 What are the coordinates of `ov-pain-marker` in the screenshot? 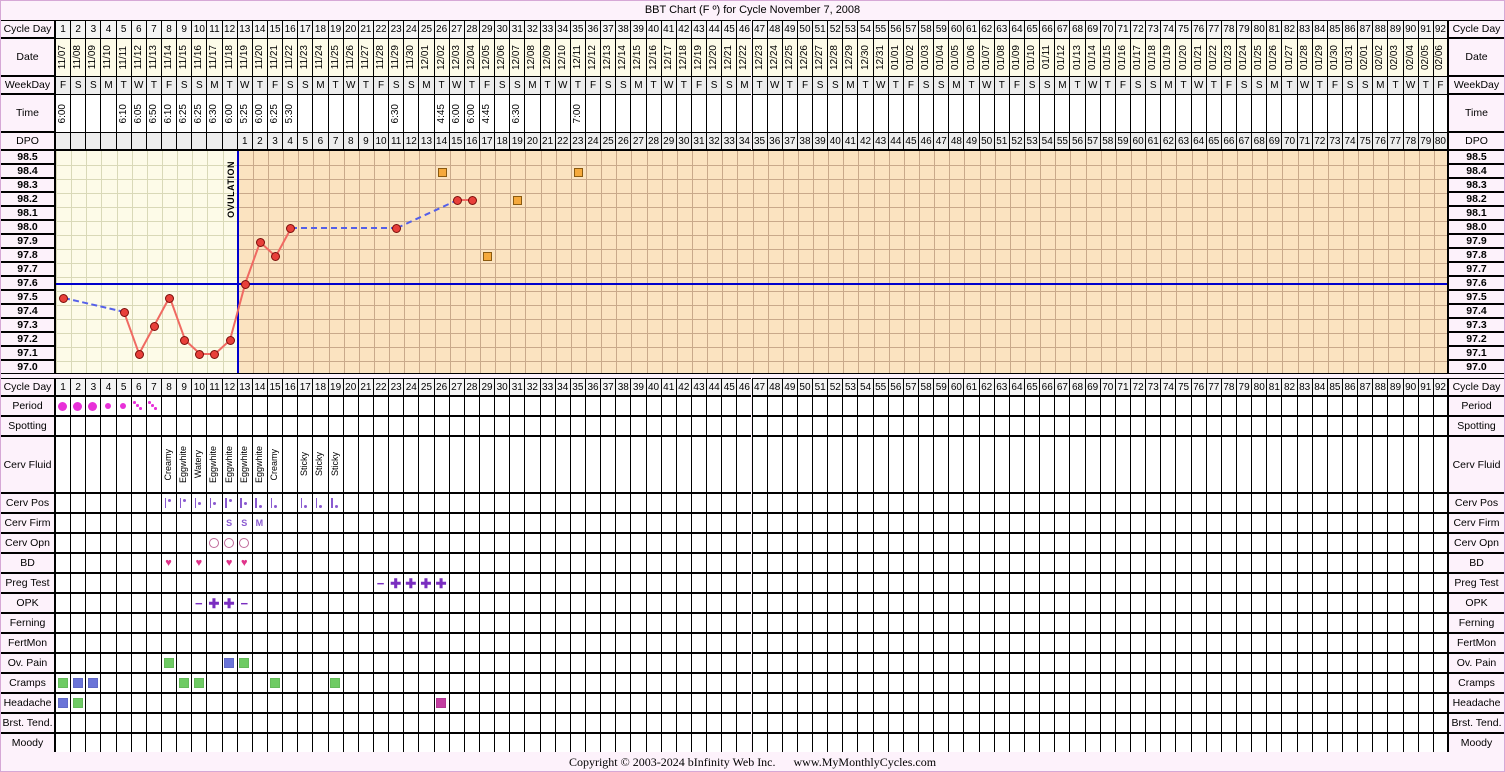 It's located at (168, 663).